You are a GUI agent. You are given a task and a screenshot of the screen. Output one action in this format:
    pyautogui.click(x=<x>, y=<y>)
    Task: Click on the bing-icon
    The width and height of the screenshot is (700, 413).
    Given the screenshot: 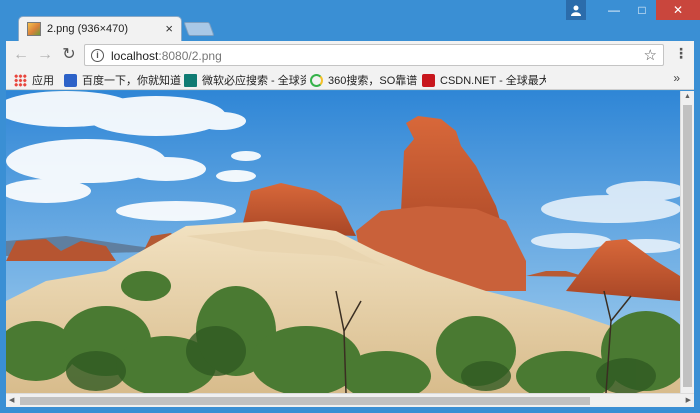 What is the action you would take?
    pyautogui.click(x=190, y=80)
    